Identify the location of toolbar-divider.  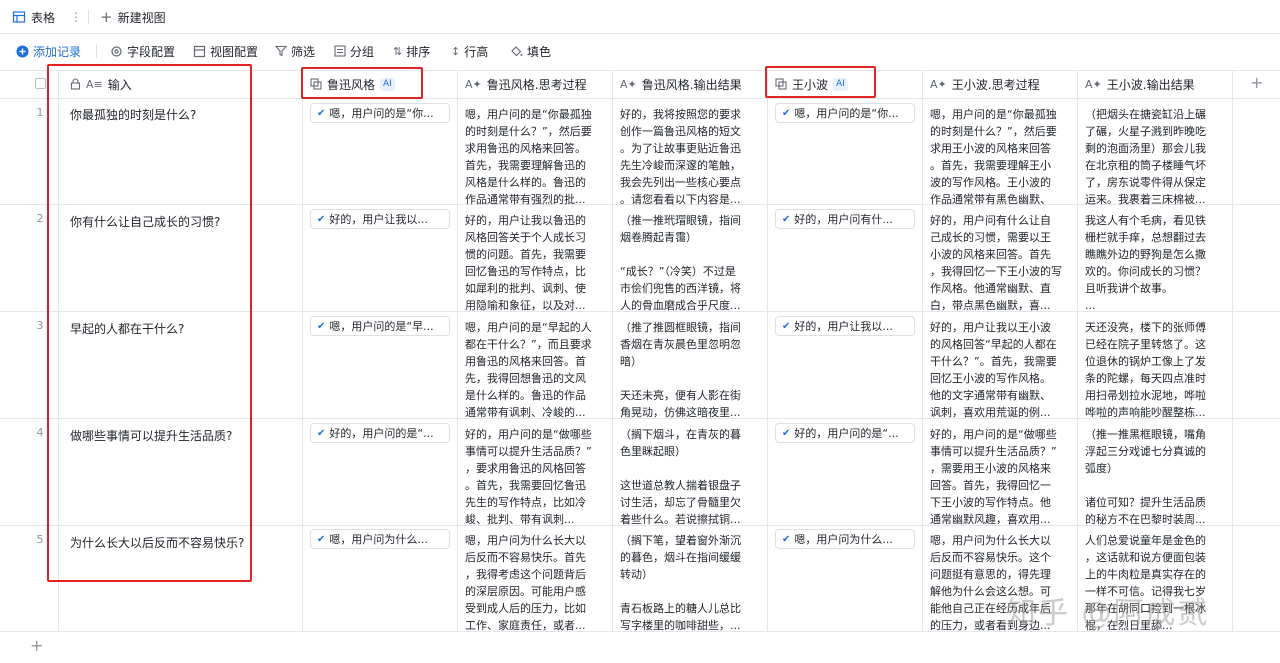
(96, 51).